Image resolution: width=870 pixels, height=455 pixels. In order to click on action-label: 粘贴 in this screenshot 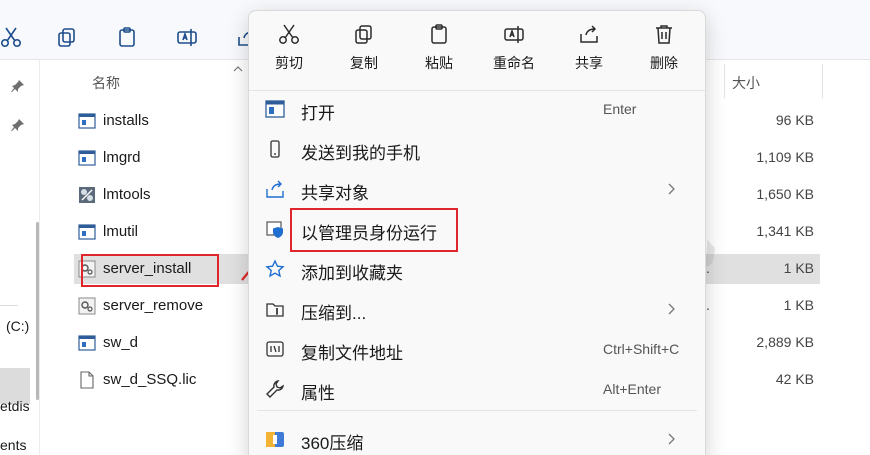, I will do `click(439, 63)`.